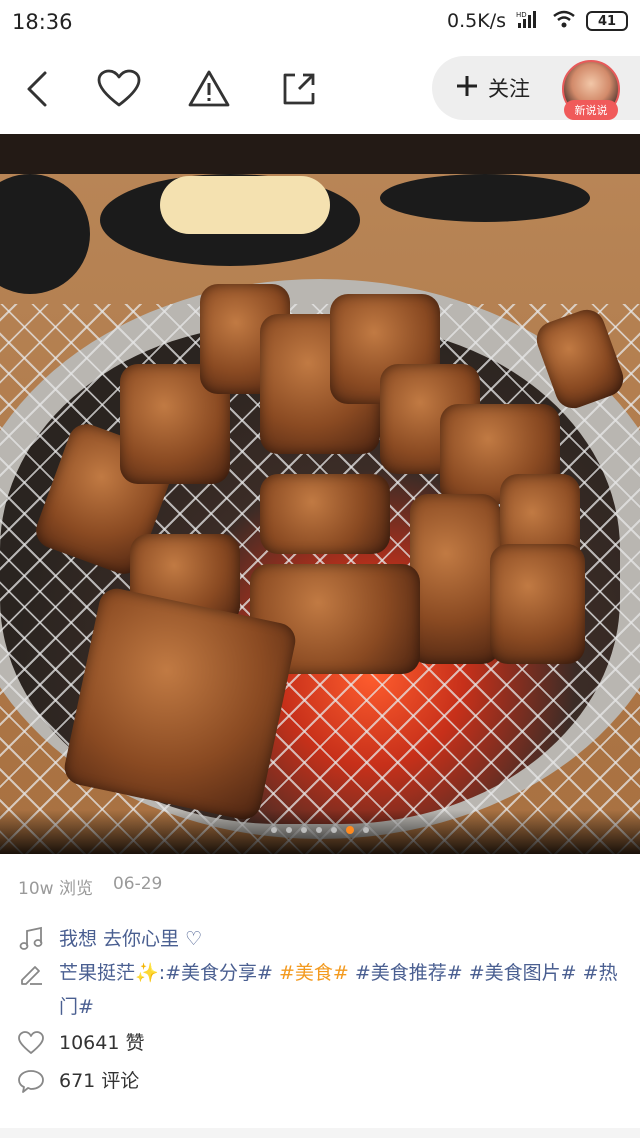 This screenshot has height=1138, width=640. What do you see at coordinates (31, 973) in the screenshot?
I see `pencil-icon` at bounding box center [31, 973].